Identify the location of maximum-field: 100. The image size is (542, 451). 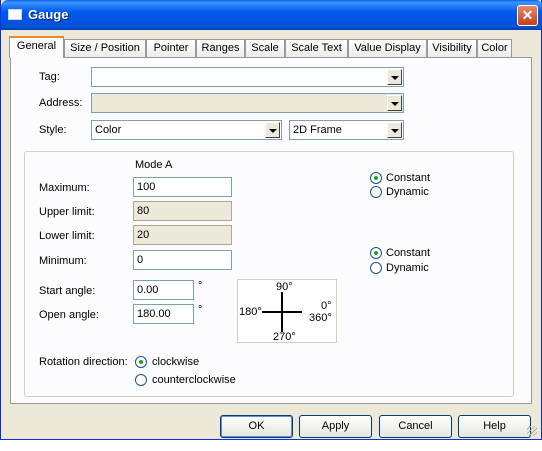
(182, 187).